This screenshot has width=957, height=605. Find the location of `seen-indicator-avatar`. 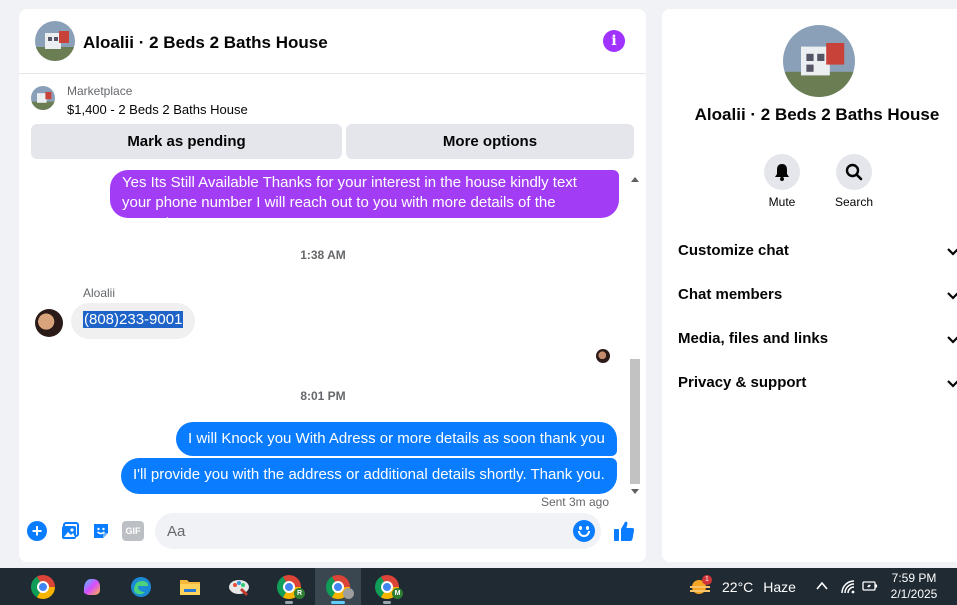

seen-indicator-avatar is located at coordinates (603, 356).